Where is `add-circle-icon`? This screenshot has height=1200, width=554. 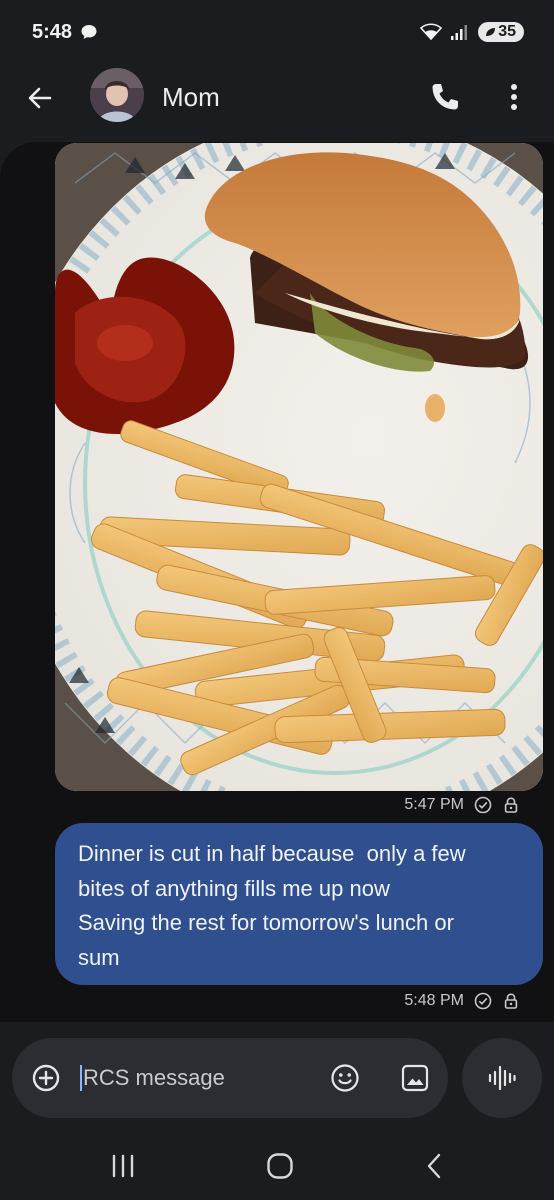 add-circle-icon is located at coordinates (46, 1078).